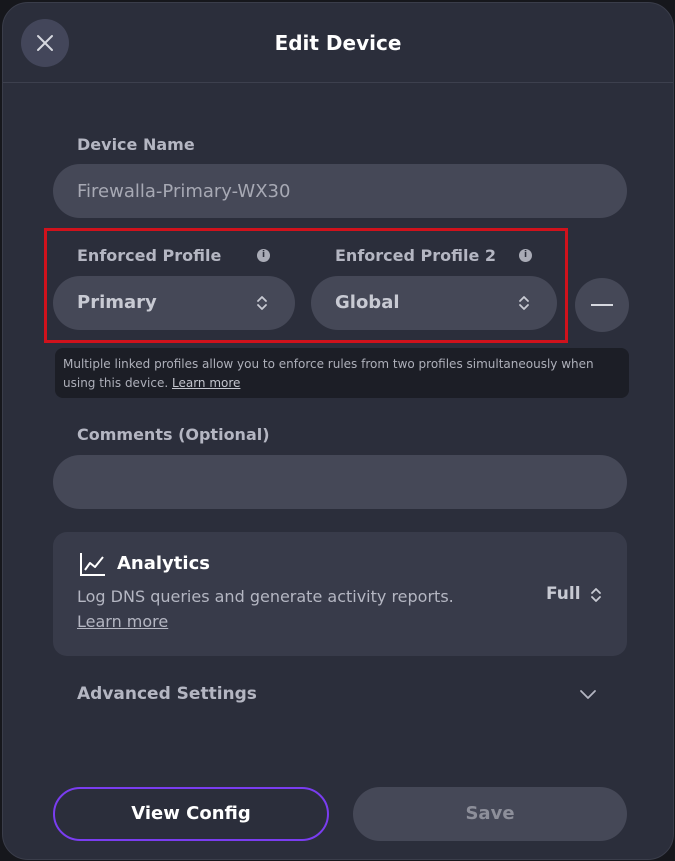 Image resolution: width=675 pixels, height=861 pixels. What do you see at coordinates (340, 191) in the screenshot?
I see `device-name-input: Firewalla-Primary-WX30` at bounding box center [340, 191].